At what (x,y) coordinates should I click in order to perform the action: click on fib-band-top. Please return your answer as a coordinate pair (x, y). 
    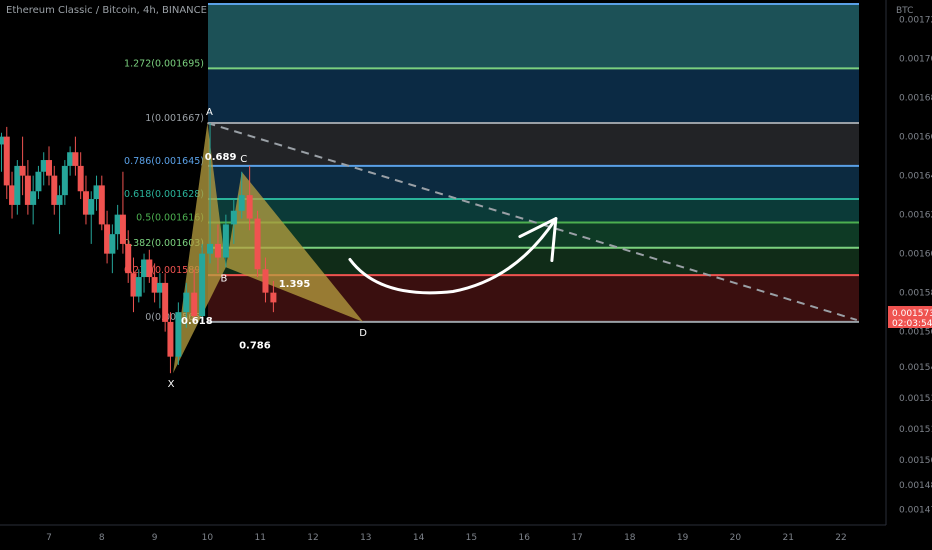
    Looking at the image, I should click on (533, 36).